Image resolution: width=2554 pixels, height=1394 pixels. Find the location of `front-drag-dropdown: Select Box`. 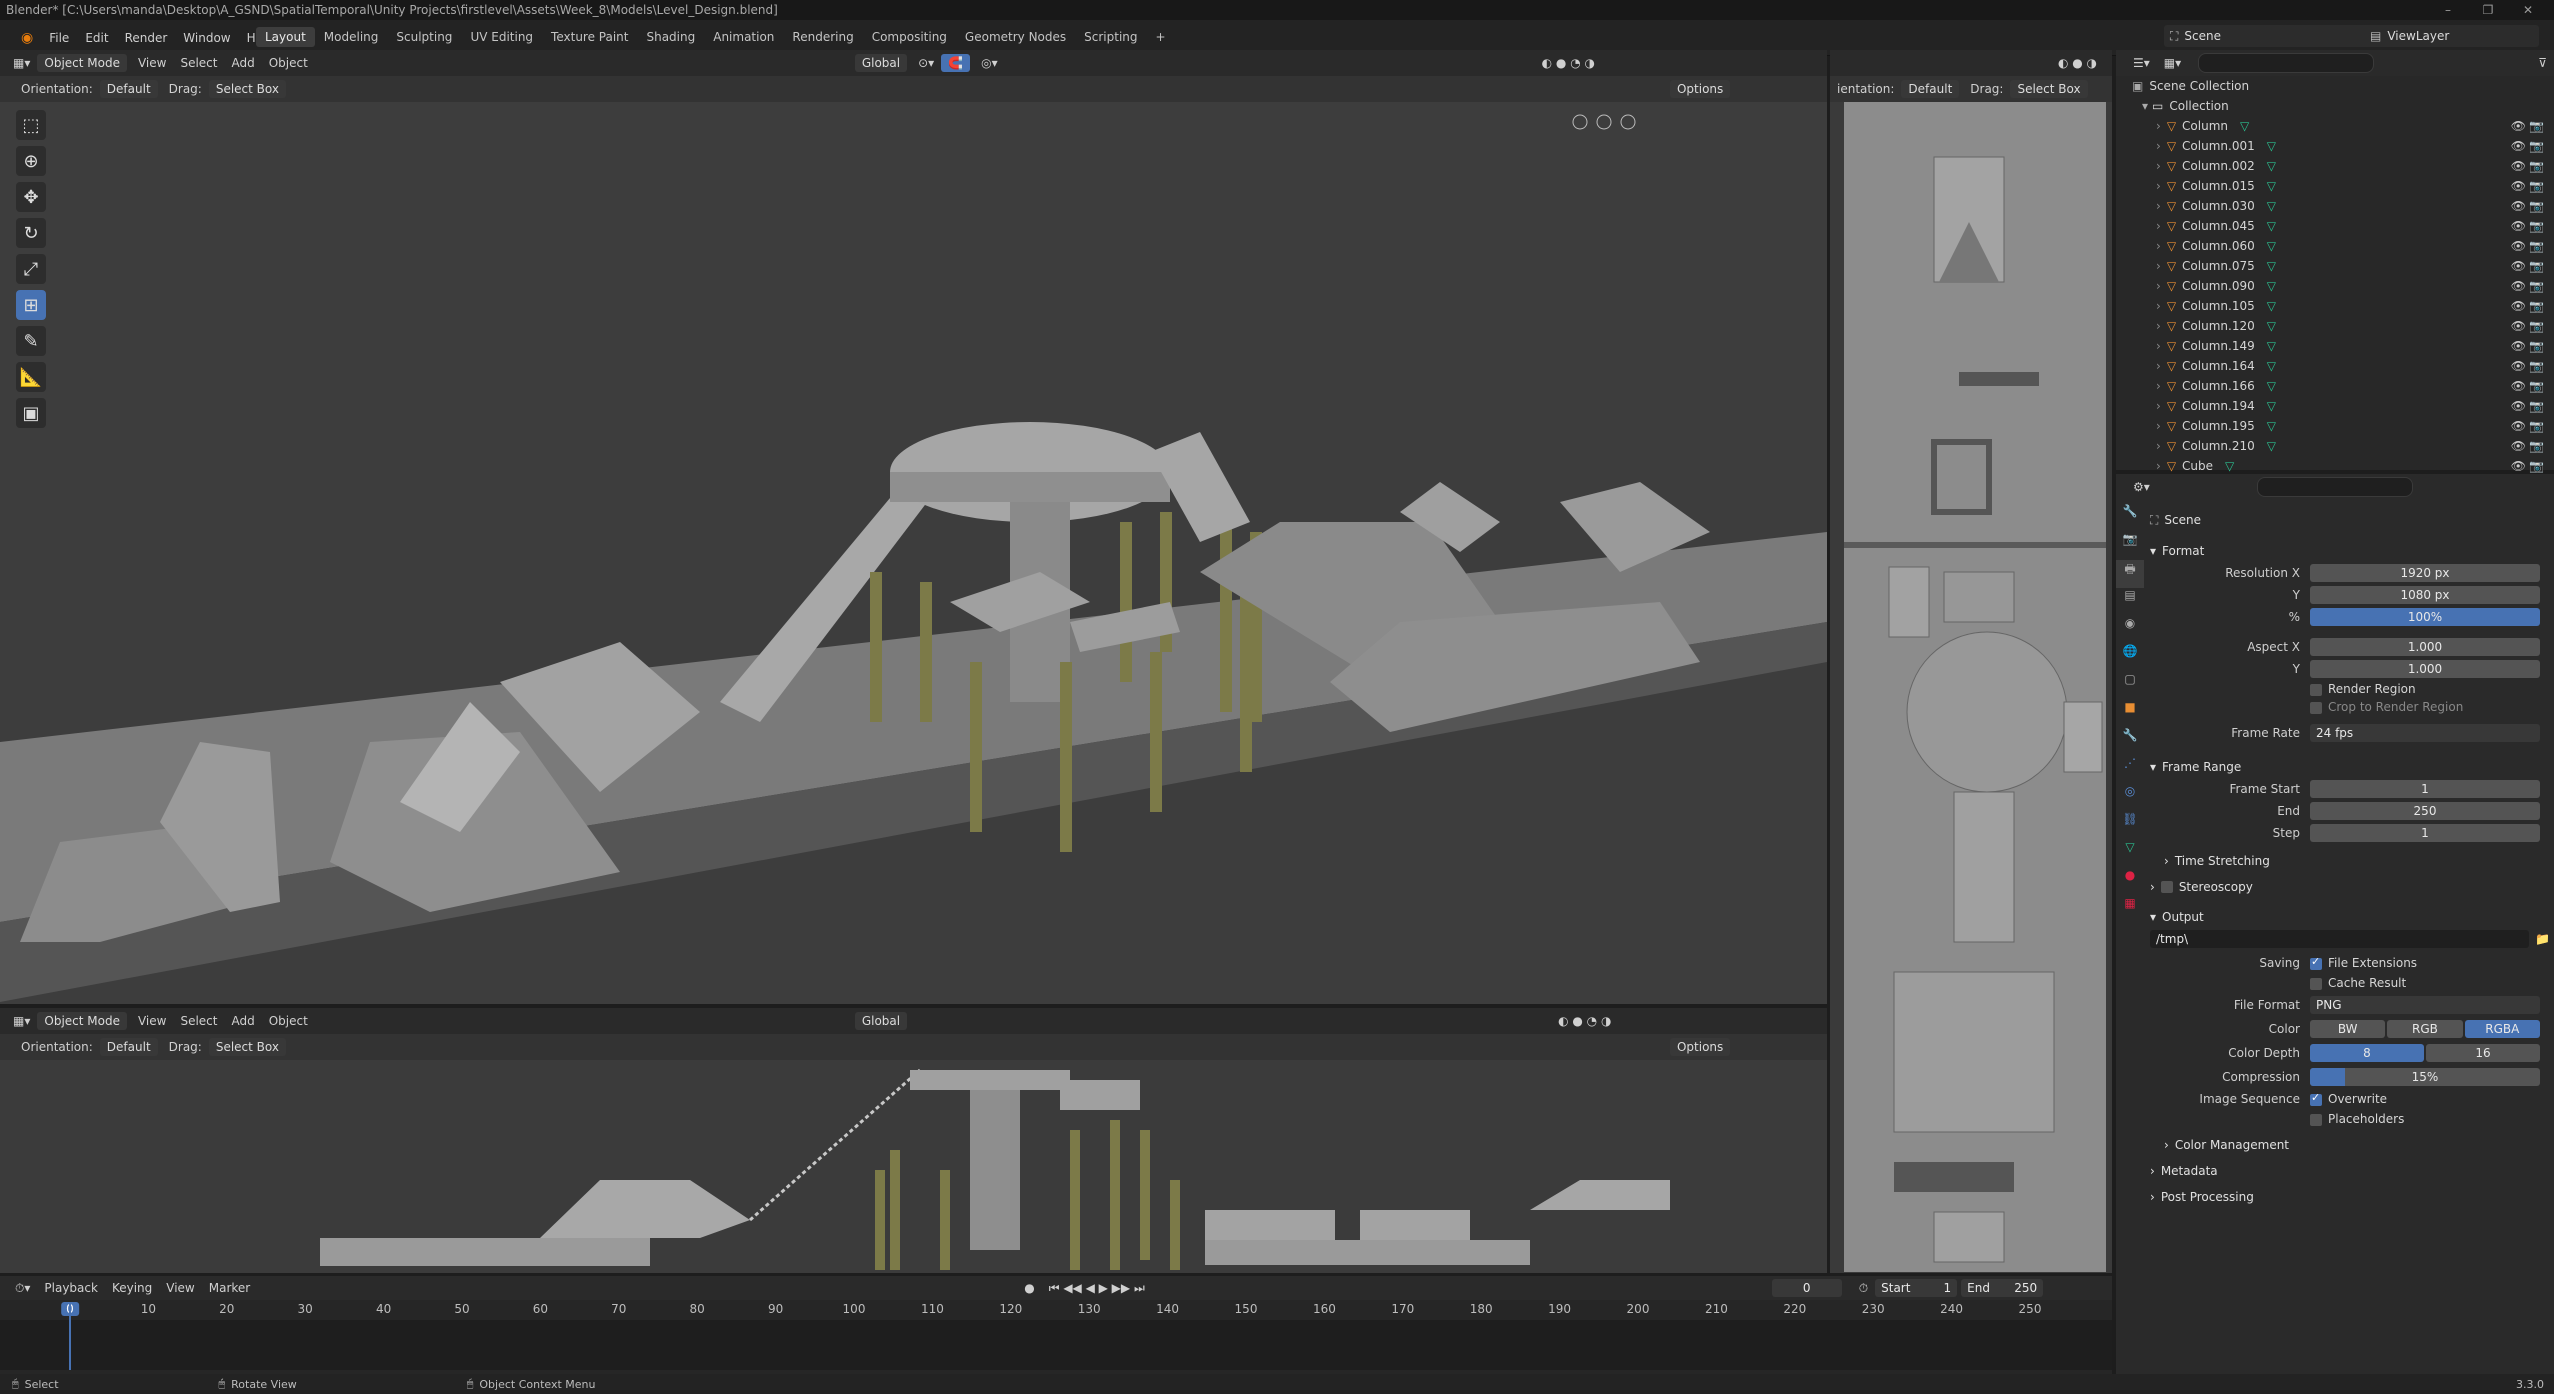

front-drag-dropdown: Select Box is located at coordinates (247, 1047).